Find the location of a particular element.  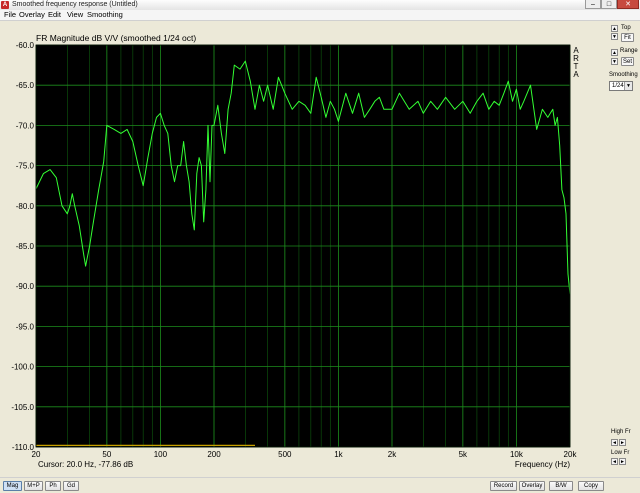

x-tick-label: 20 is located at coordinates (36, 454).